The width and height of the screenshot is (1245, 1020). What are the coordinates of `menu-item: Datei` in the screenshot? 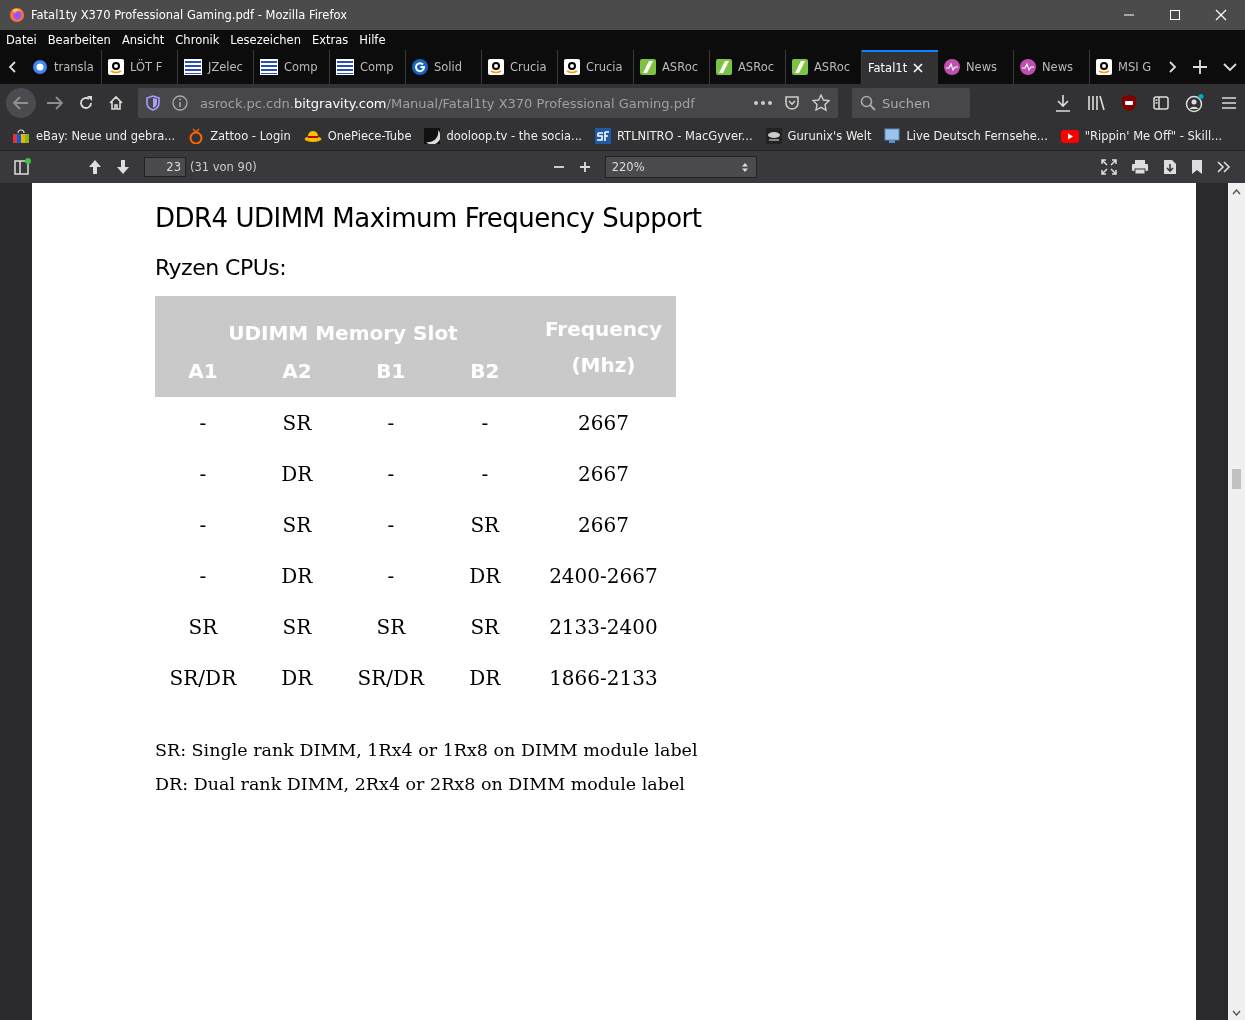 It's located at (21, 40).